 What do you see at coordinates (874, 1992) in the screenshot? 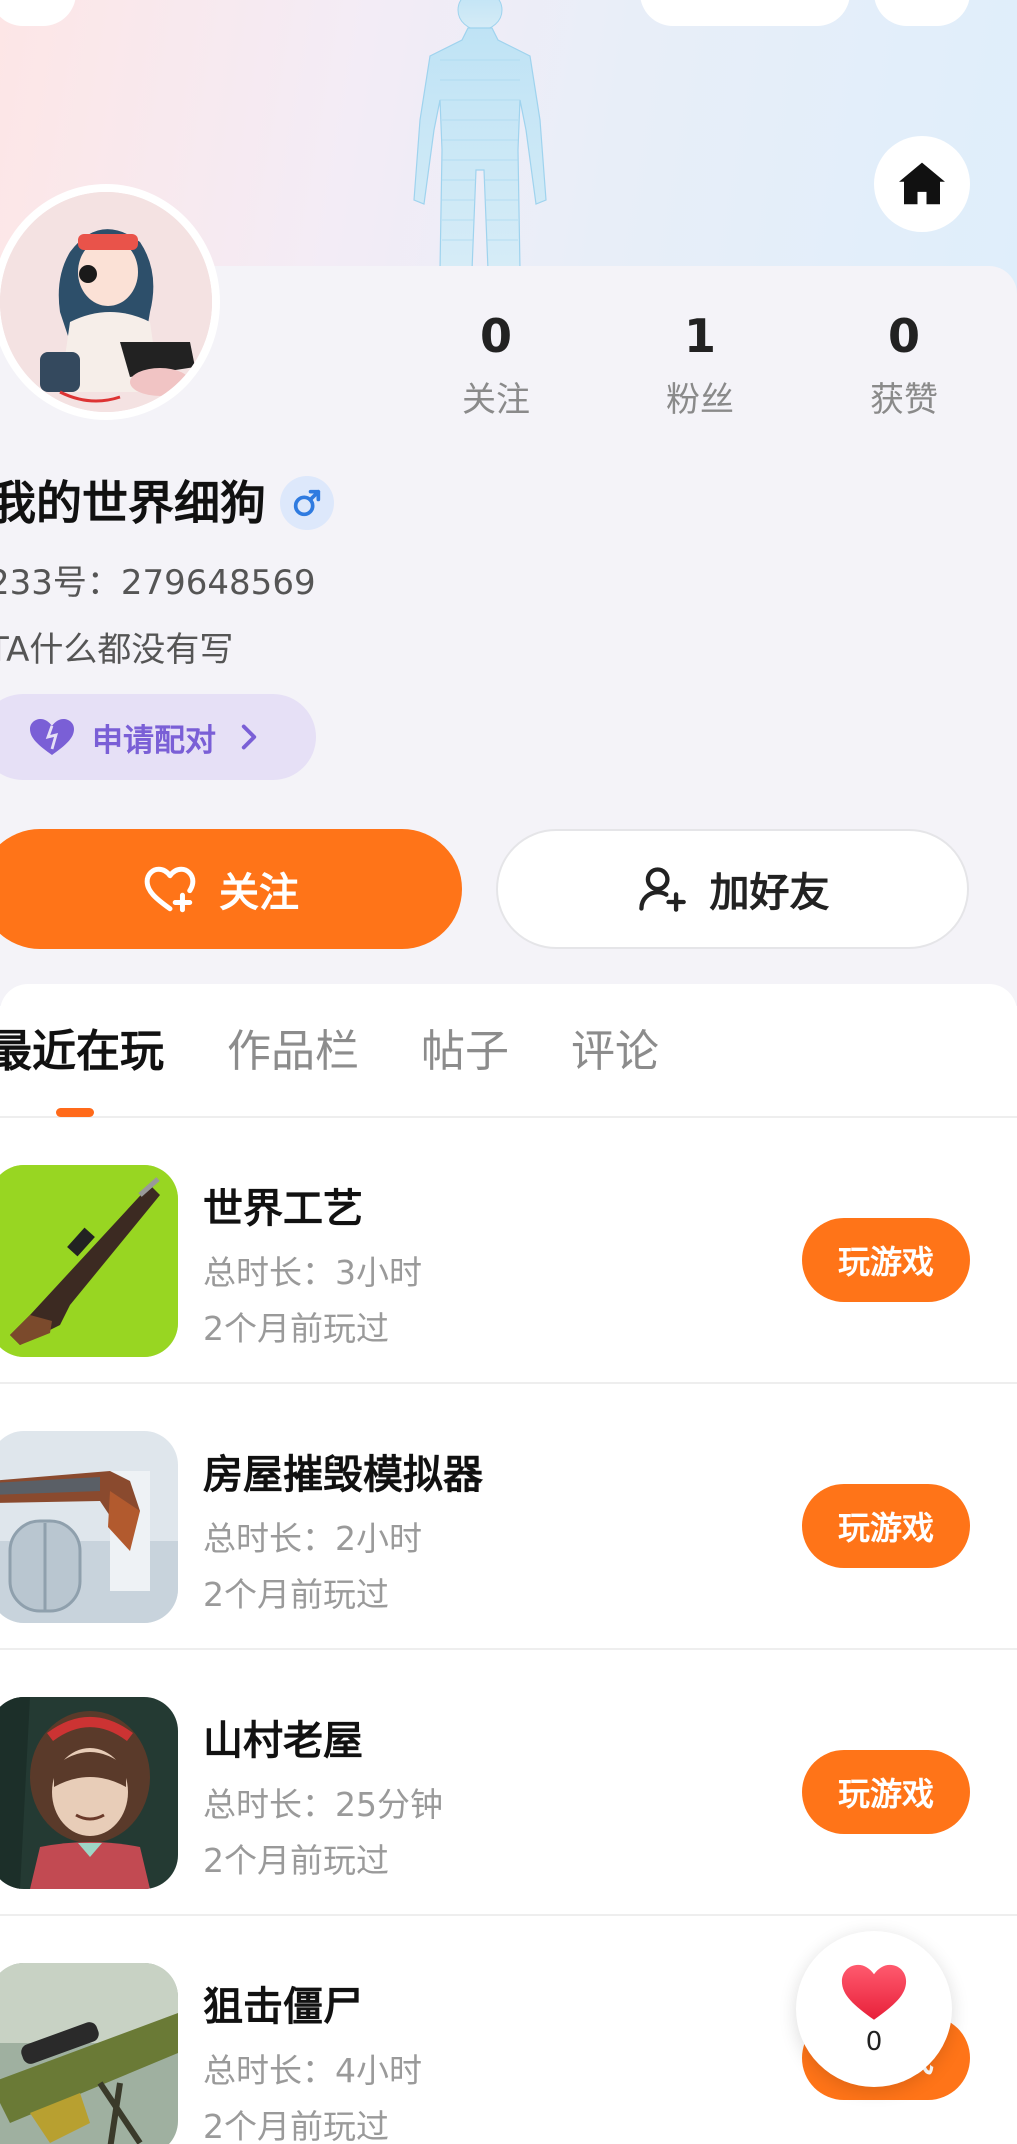
I see `red-heart-icon` at bounding box center [874, 1992].